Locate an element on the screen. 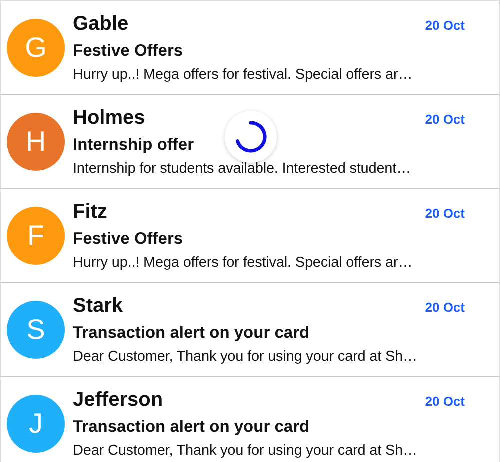  sender-name: Stark is located at coordinates (98, 306).